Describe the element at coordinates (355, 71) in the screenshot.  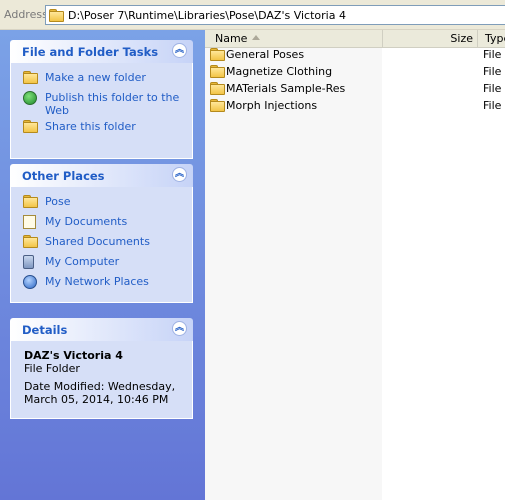
I see `file-row: Magnetize Clothing File F` at that location.